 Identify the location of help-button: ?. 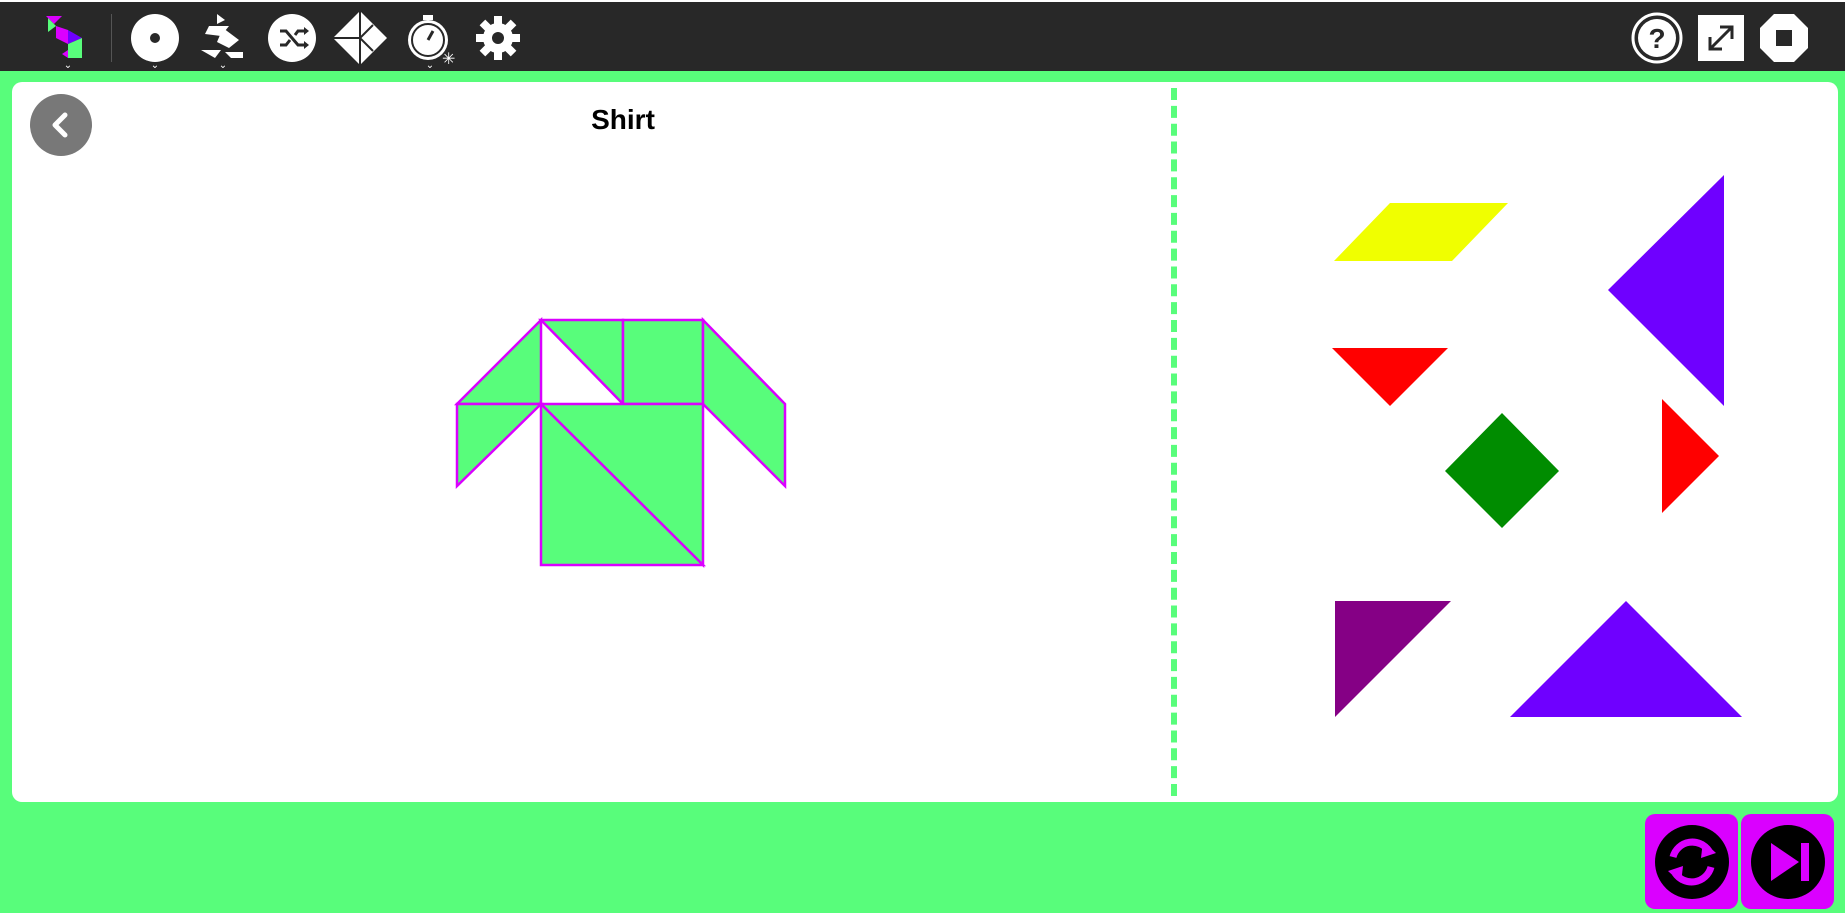
(1657, 38).